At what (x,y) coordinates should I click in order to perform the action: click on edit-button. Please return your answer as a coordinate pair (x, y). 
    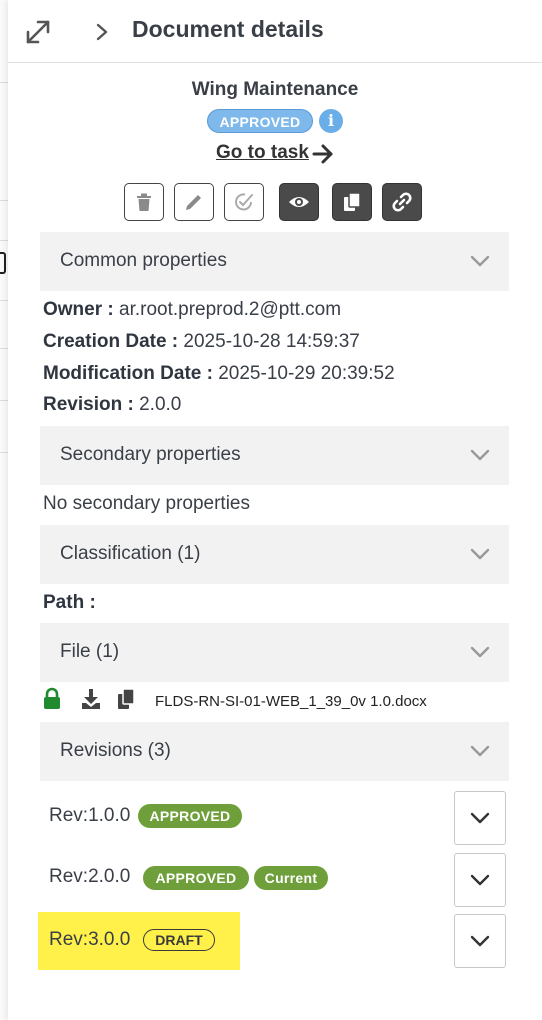
    Looking at the image, I should click on (194, 202).